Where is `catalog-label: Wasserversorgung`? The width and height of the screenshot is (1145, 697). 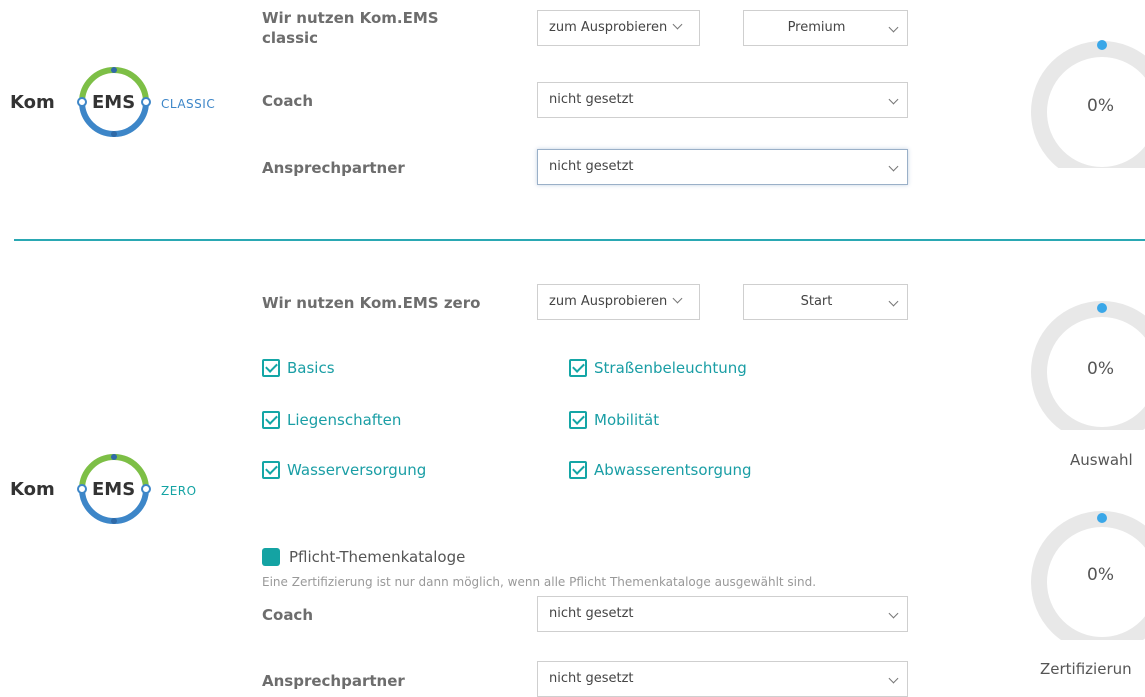 catalog-label: Wasserversorgung is located at coordinates (357, 470).